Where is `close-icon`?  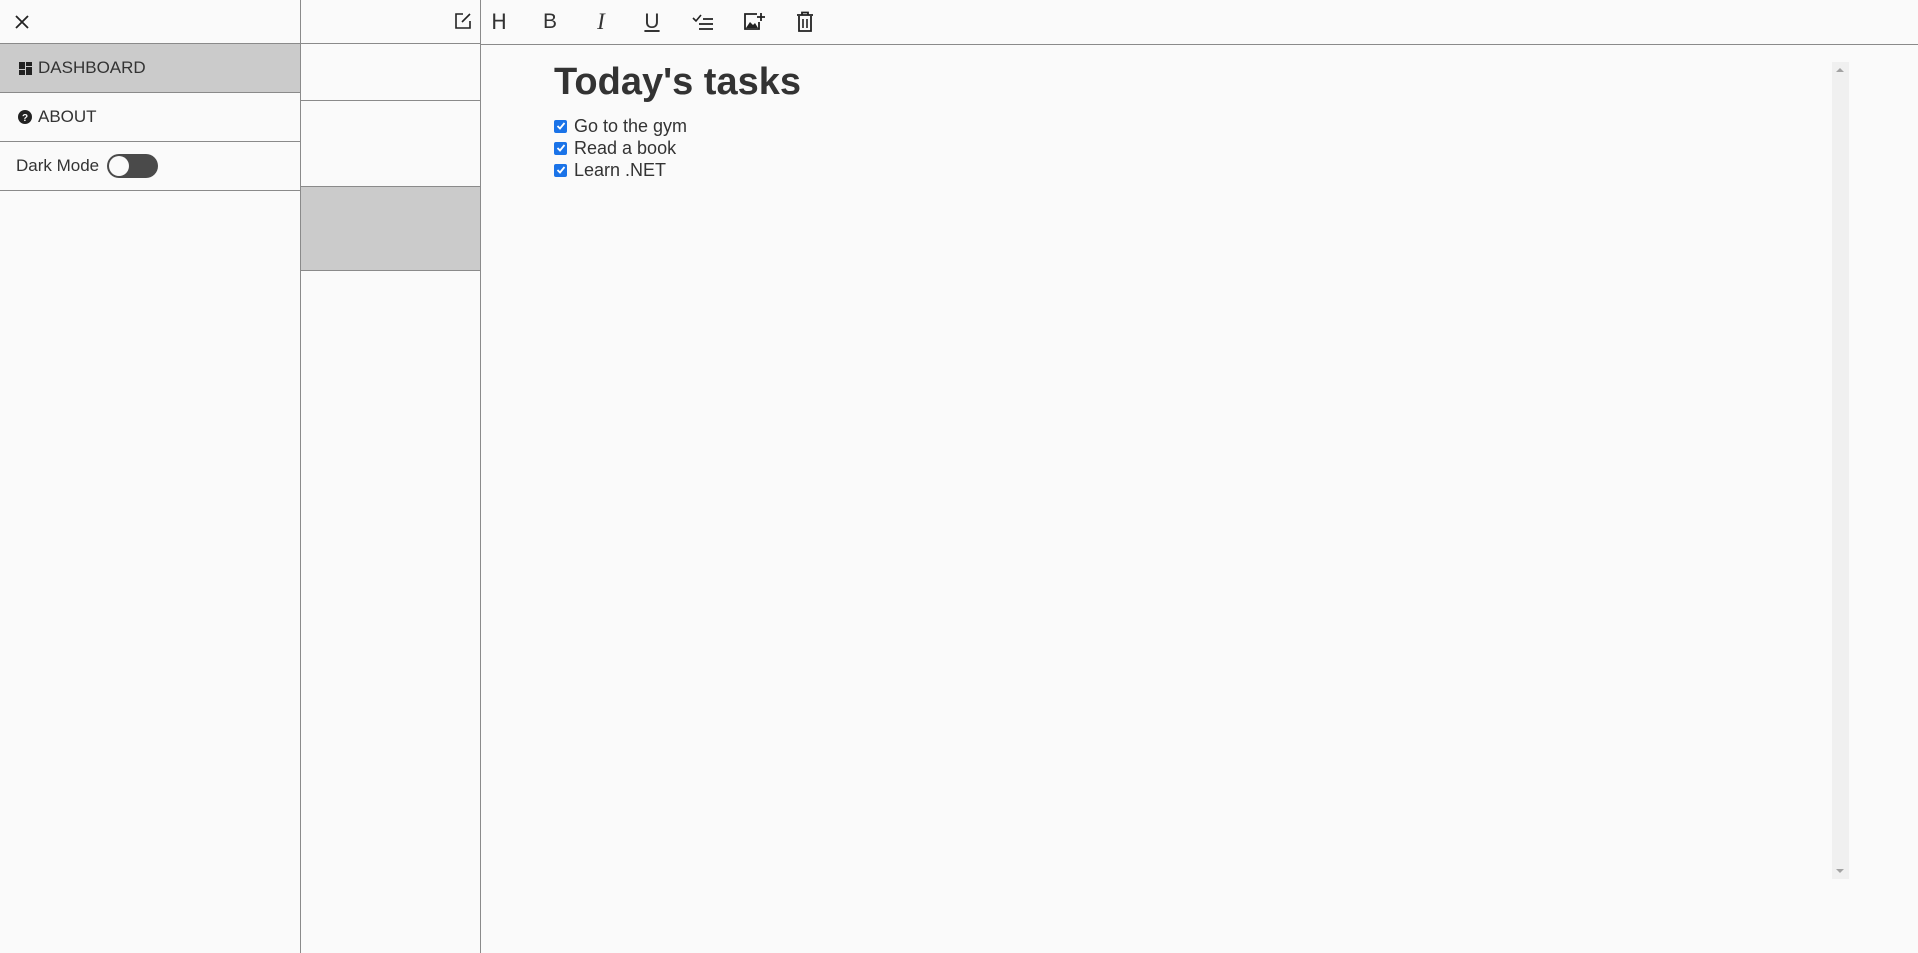 close-icon is located at coordinates (22, 22).